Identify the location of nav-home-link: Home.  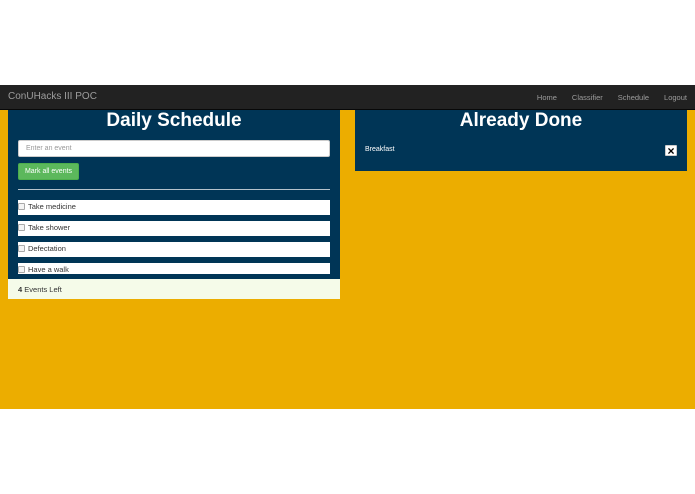
(547, 97).